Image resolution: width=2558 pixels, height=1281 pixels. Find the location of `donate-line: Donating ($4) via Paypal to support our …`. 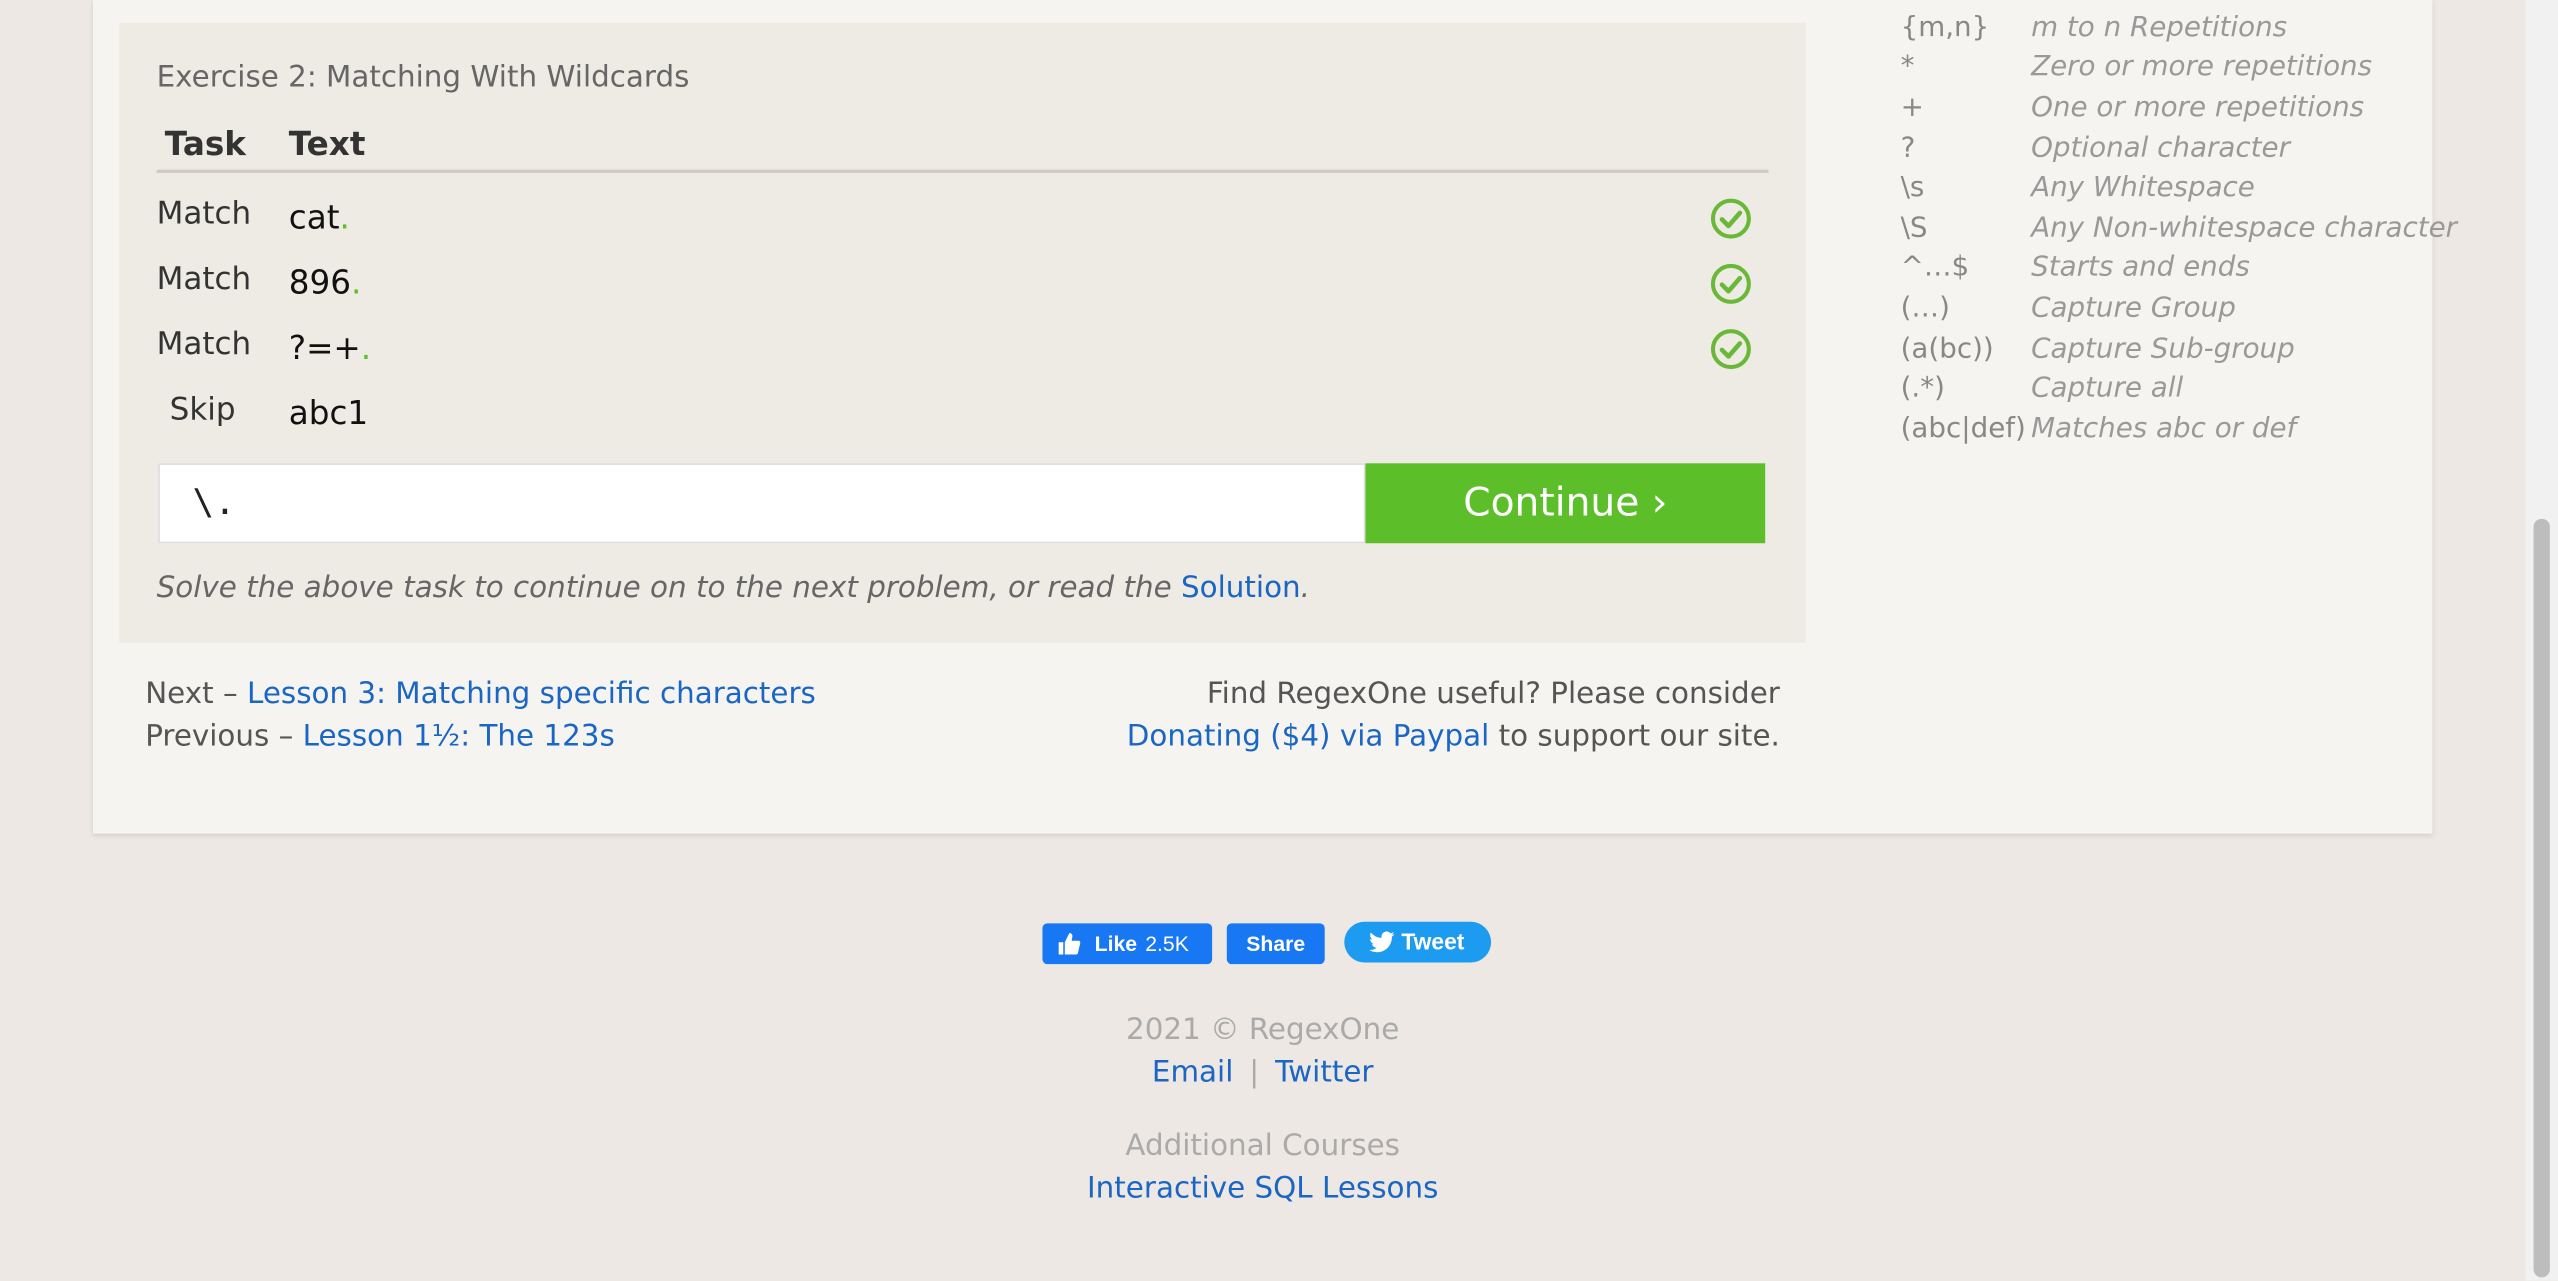

donate-line: Donating ($4) via Paypal to support our … is located at coordinates (1453, 736).